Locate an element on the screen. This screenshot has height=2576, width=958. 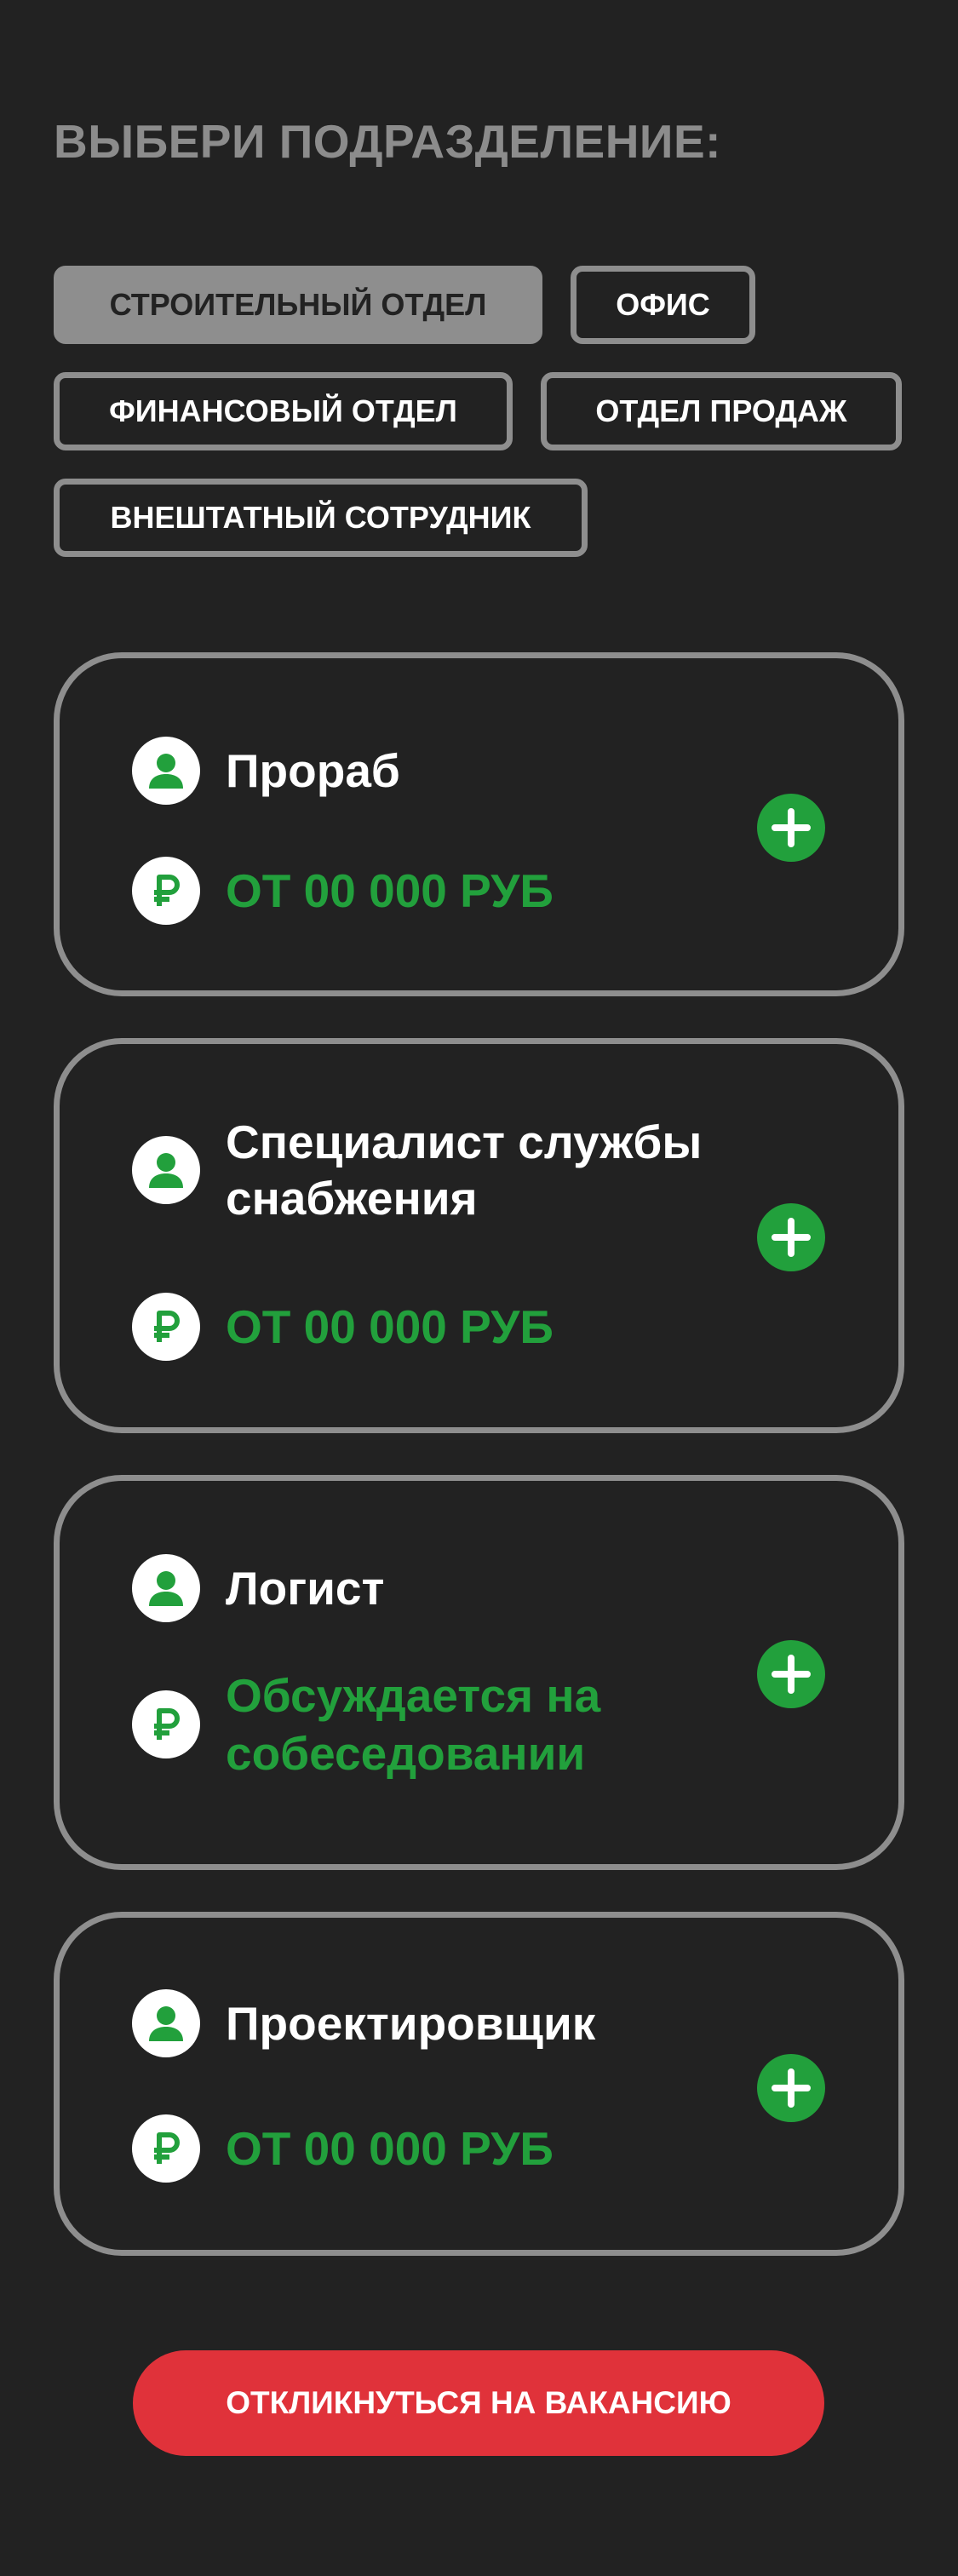
vacancy-title-row: Проектировщик is located at coordinates (363, 2023).